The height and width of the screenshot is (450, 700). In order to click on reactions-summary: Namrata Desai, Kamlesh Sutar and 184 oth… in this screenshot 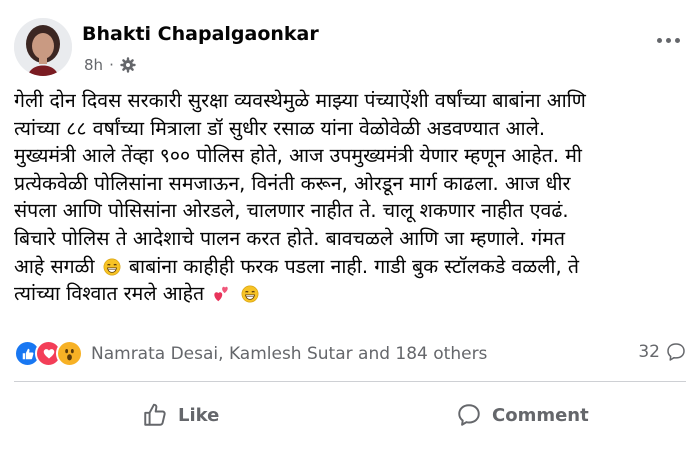, I will do `click(250, 353)`.